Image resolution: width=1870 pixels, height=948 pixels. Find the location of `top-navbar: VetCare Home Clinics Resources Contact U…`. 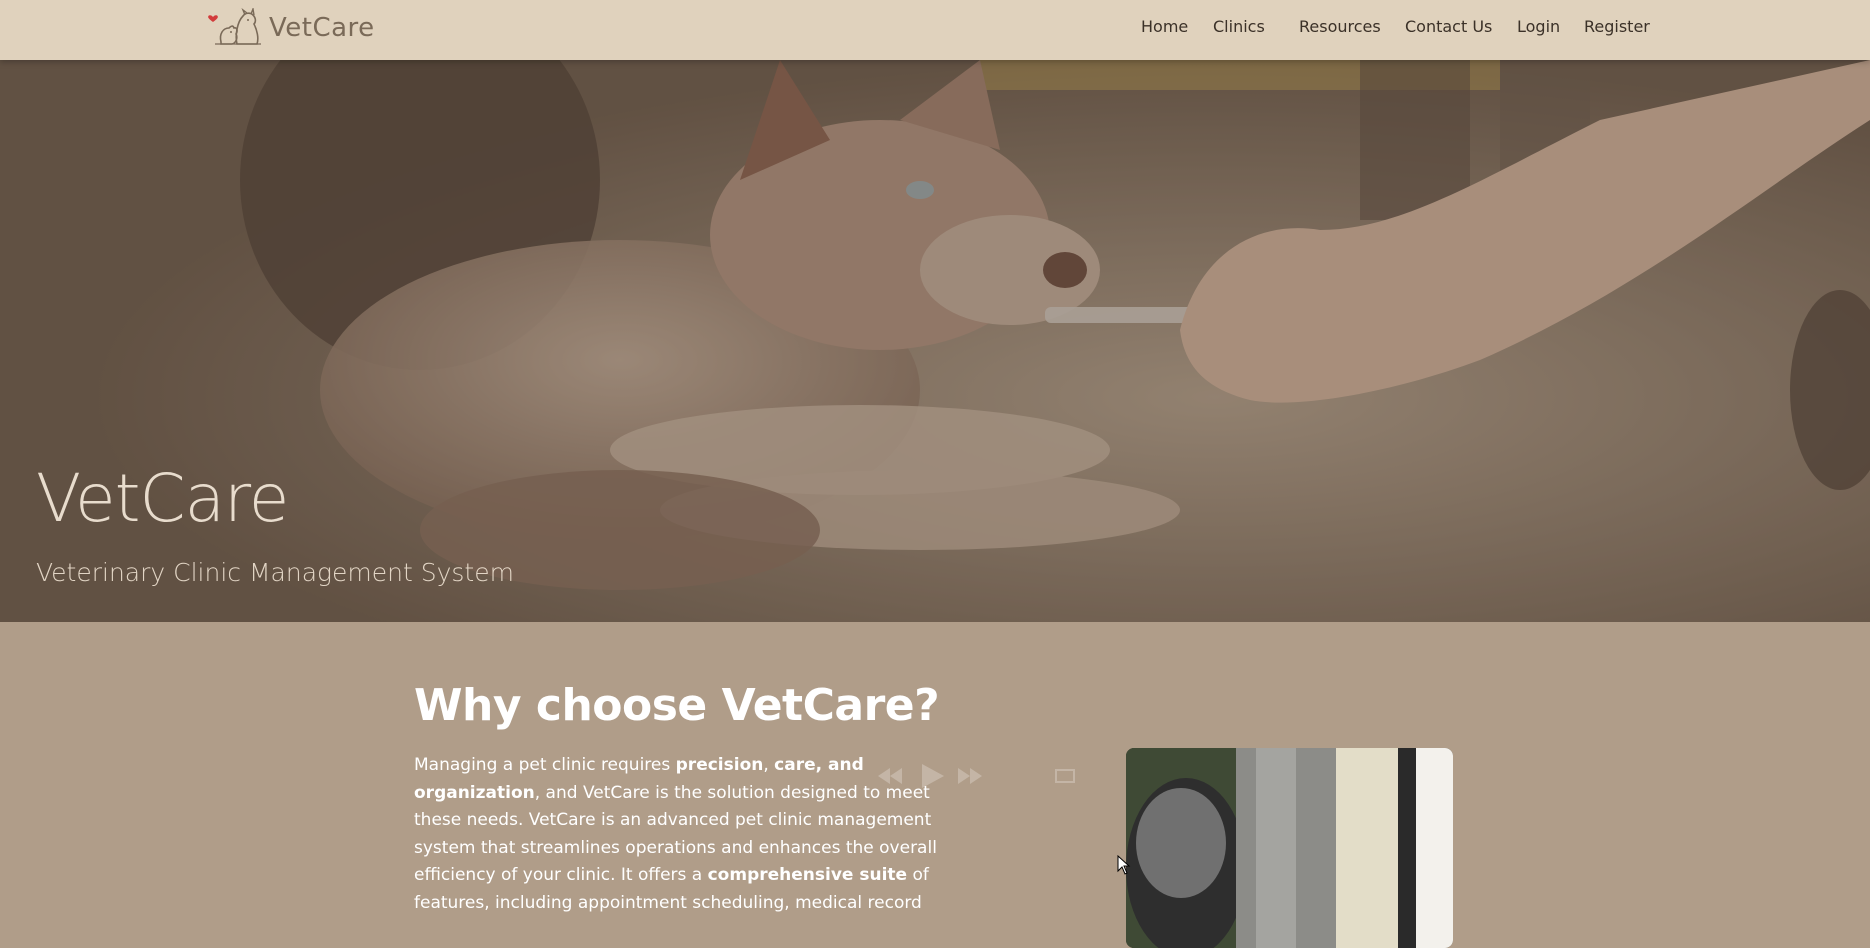

top-navbar: VetCare Home Clinics Resources Contact U… is located at coordinates (935, 30).